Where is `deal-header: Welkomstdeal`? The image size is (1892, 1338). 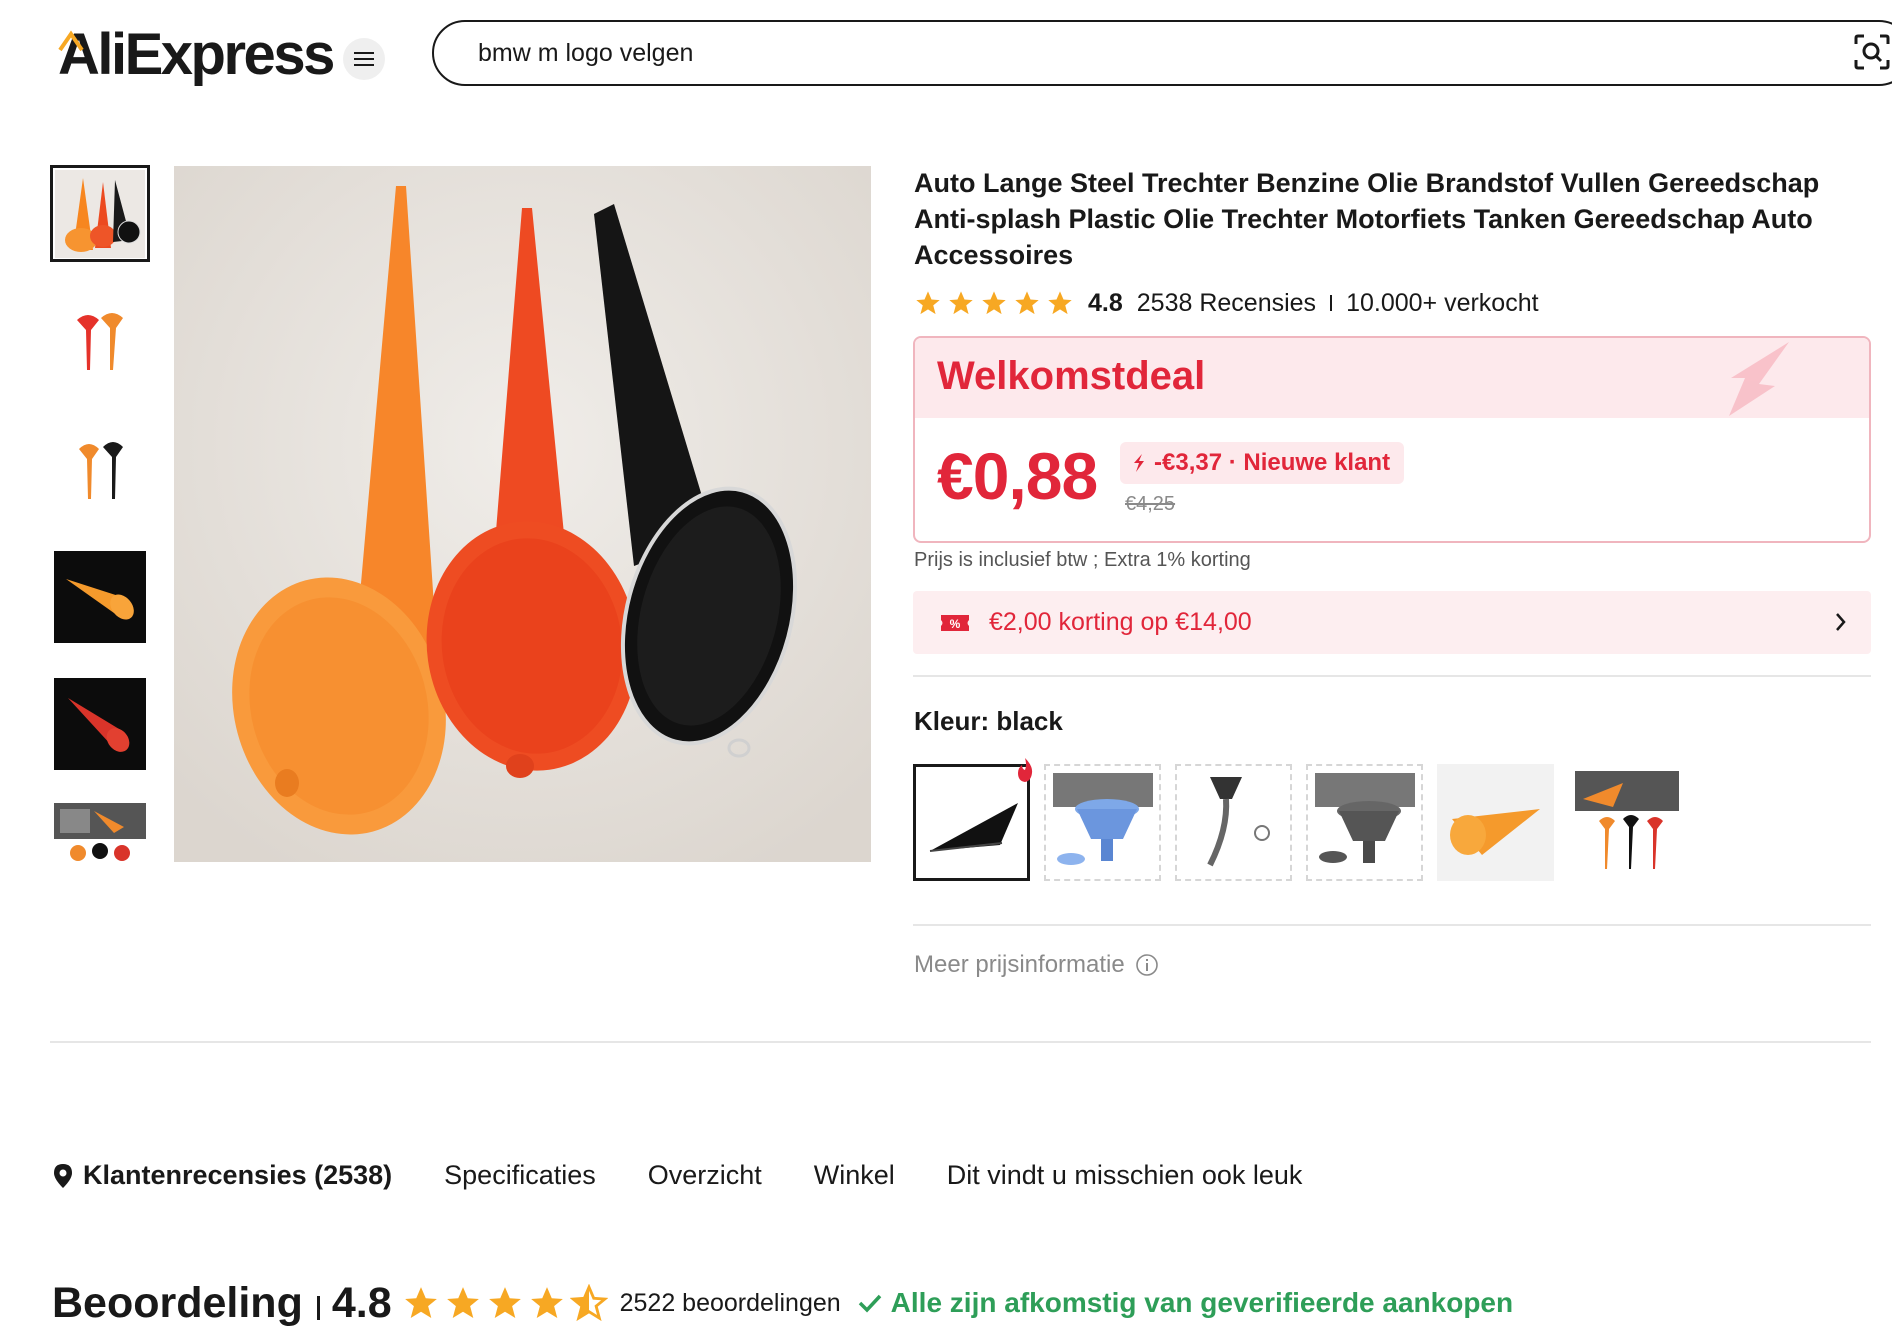
deal-header: Welkomstdeal is located at coordinates (1392, 378).